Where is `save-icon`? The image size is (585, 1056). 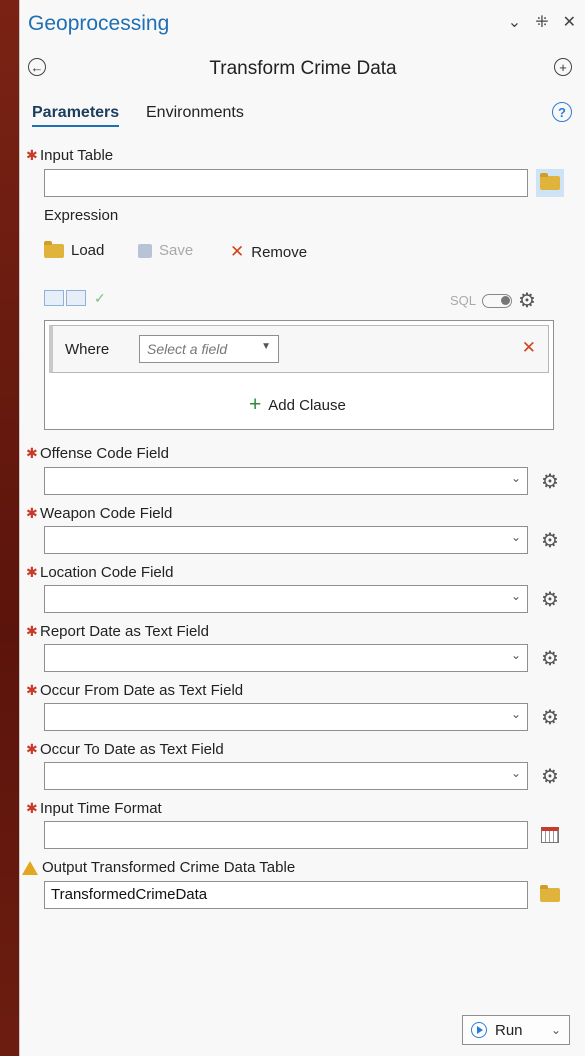 save-icon is located at coordinates (145, 250).